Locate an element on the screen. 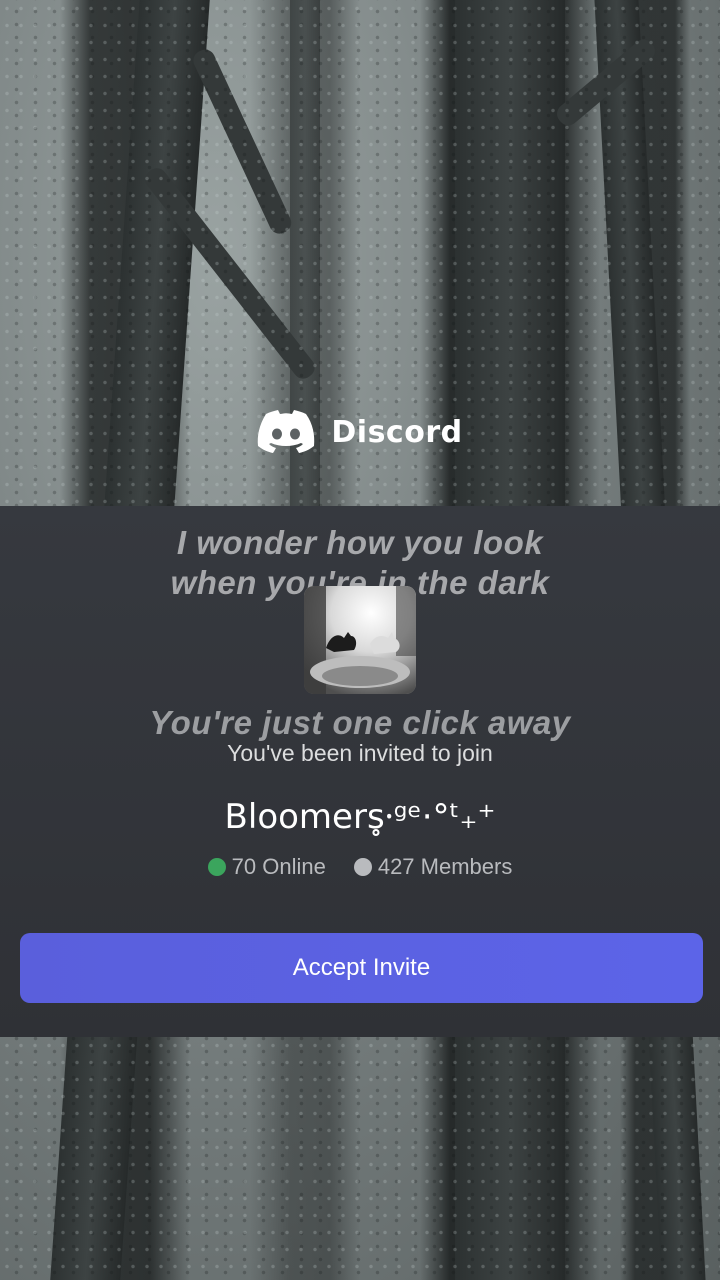 The width and height of the screenshot is (720, 1280). discord-wordmark: Discord is located at coordinates (397, 432).